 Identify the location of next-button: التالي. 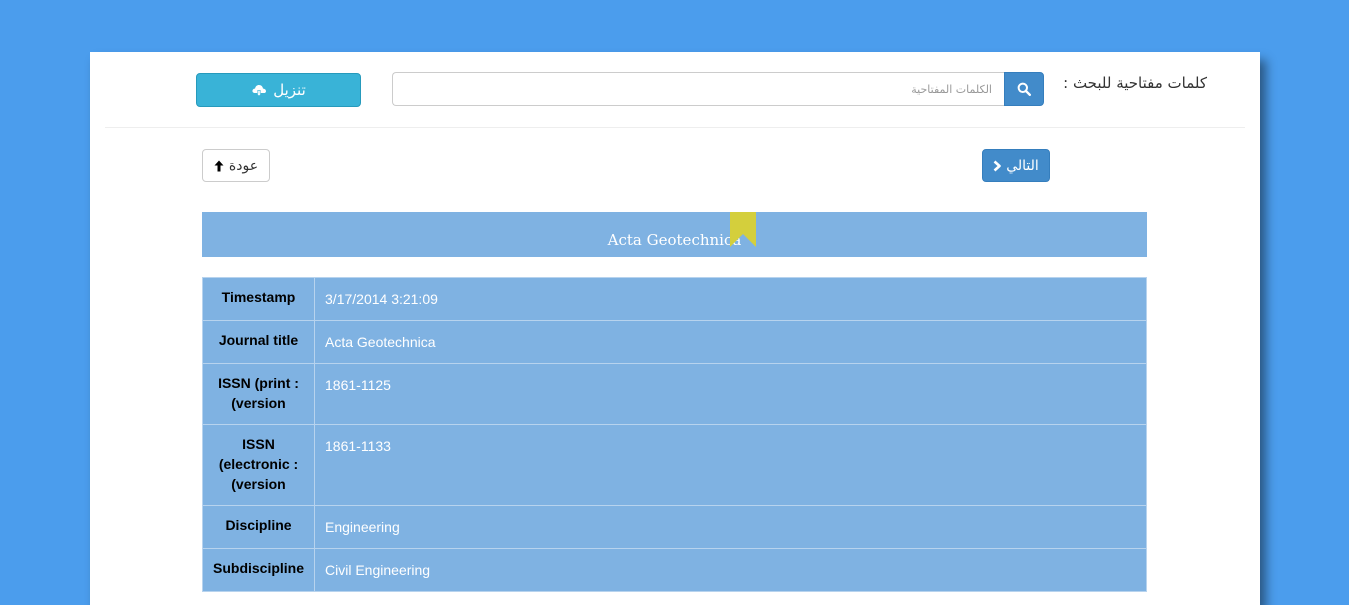
(1016, 165).